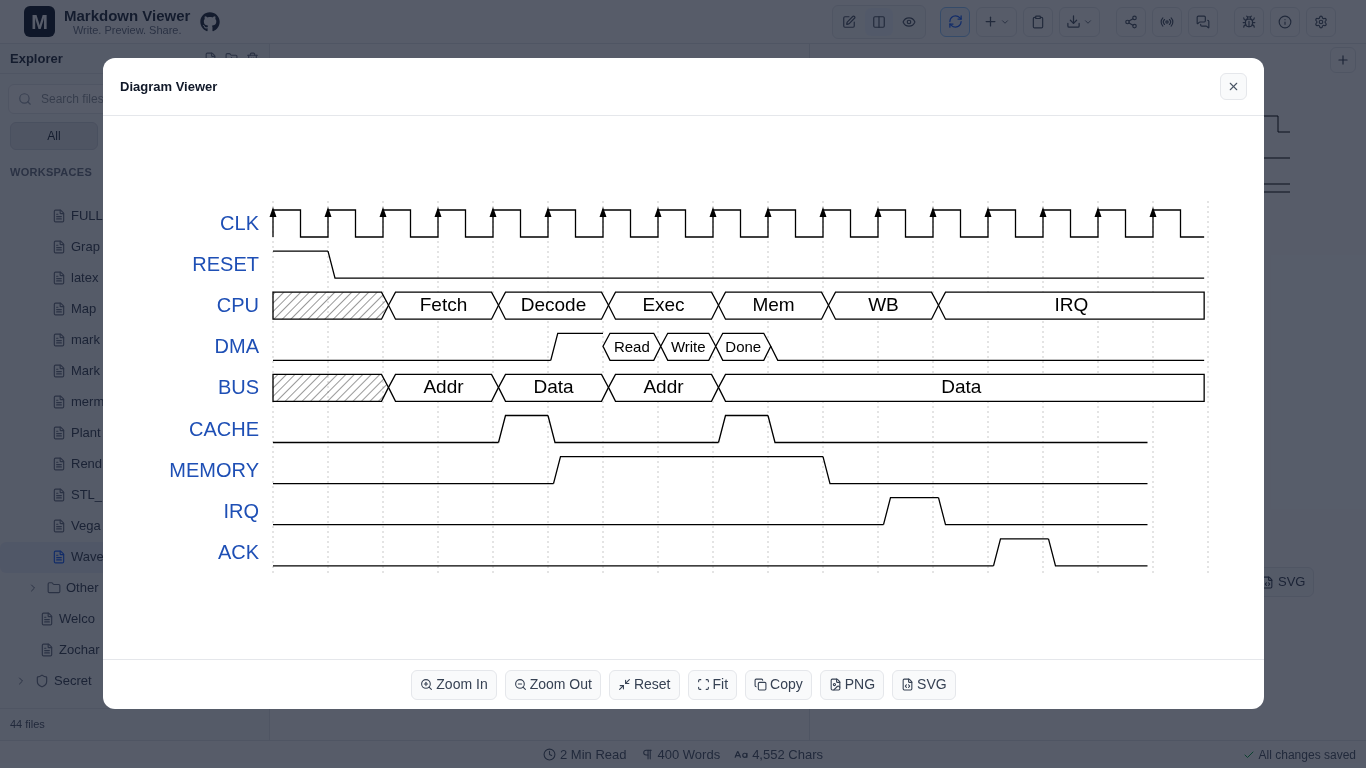  Describe the element at coordinates (127, 15) in the screenshot. I see `app-title: Markdown Viewer` at that location.